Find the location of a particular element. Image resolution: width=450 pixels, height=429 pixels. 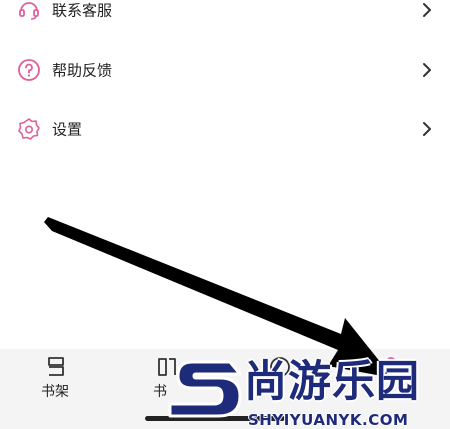

tab-label: 书架 is located at coordinates (55, 392).